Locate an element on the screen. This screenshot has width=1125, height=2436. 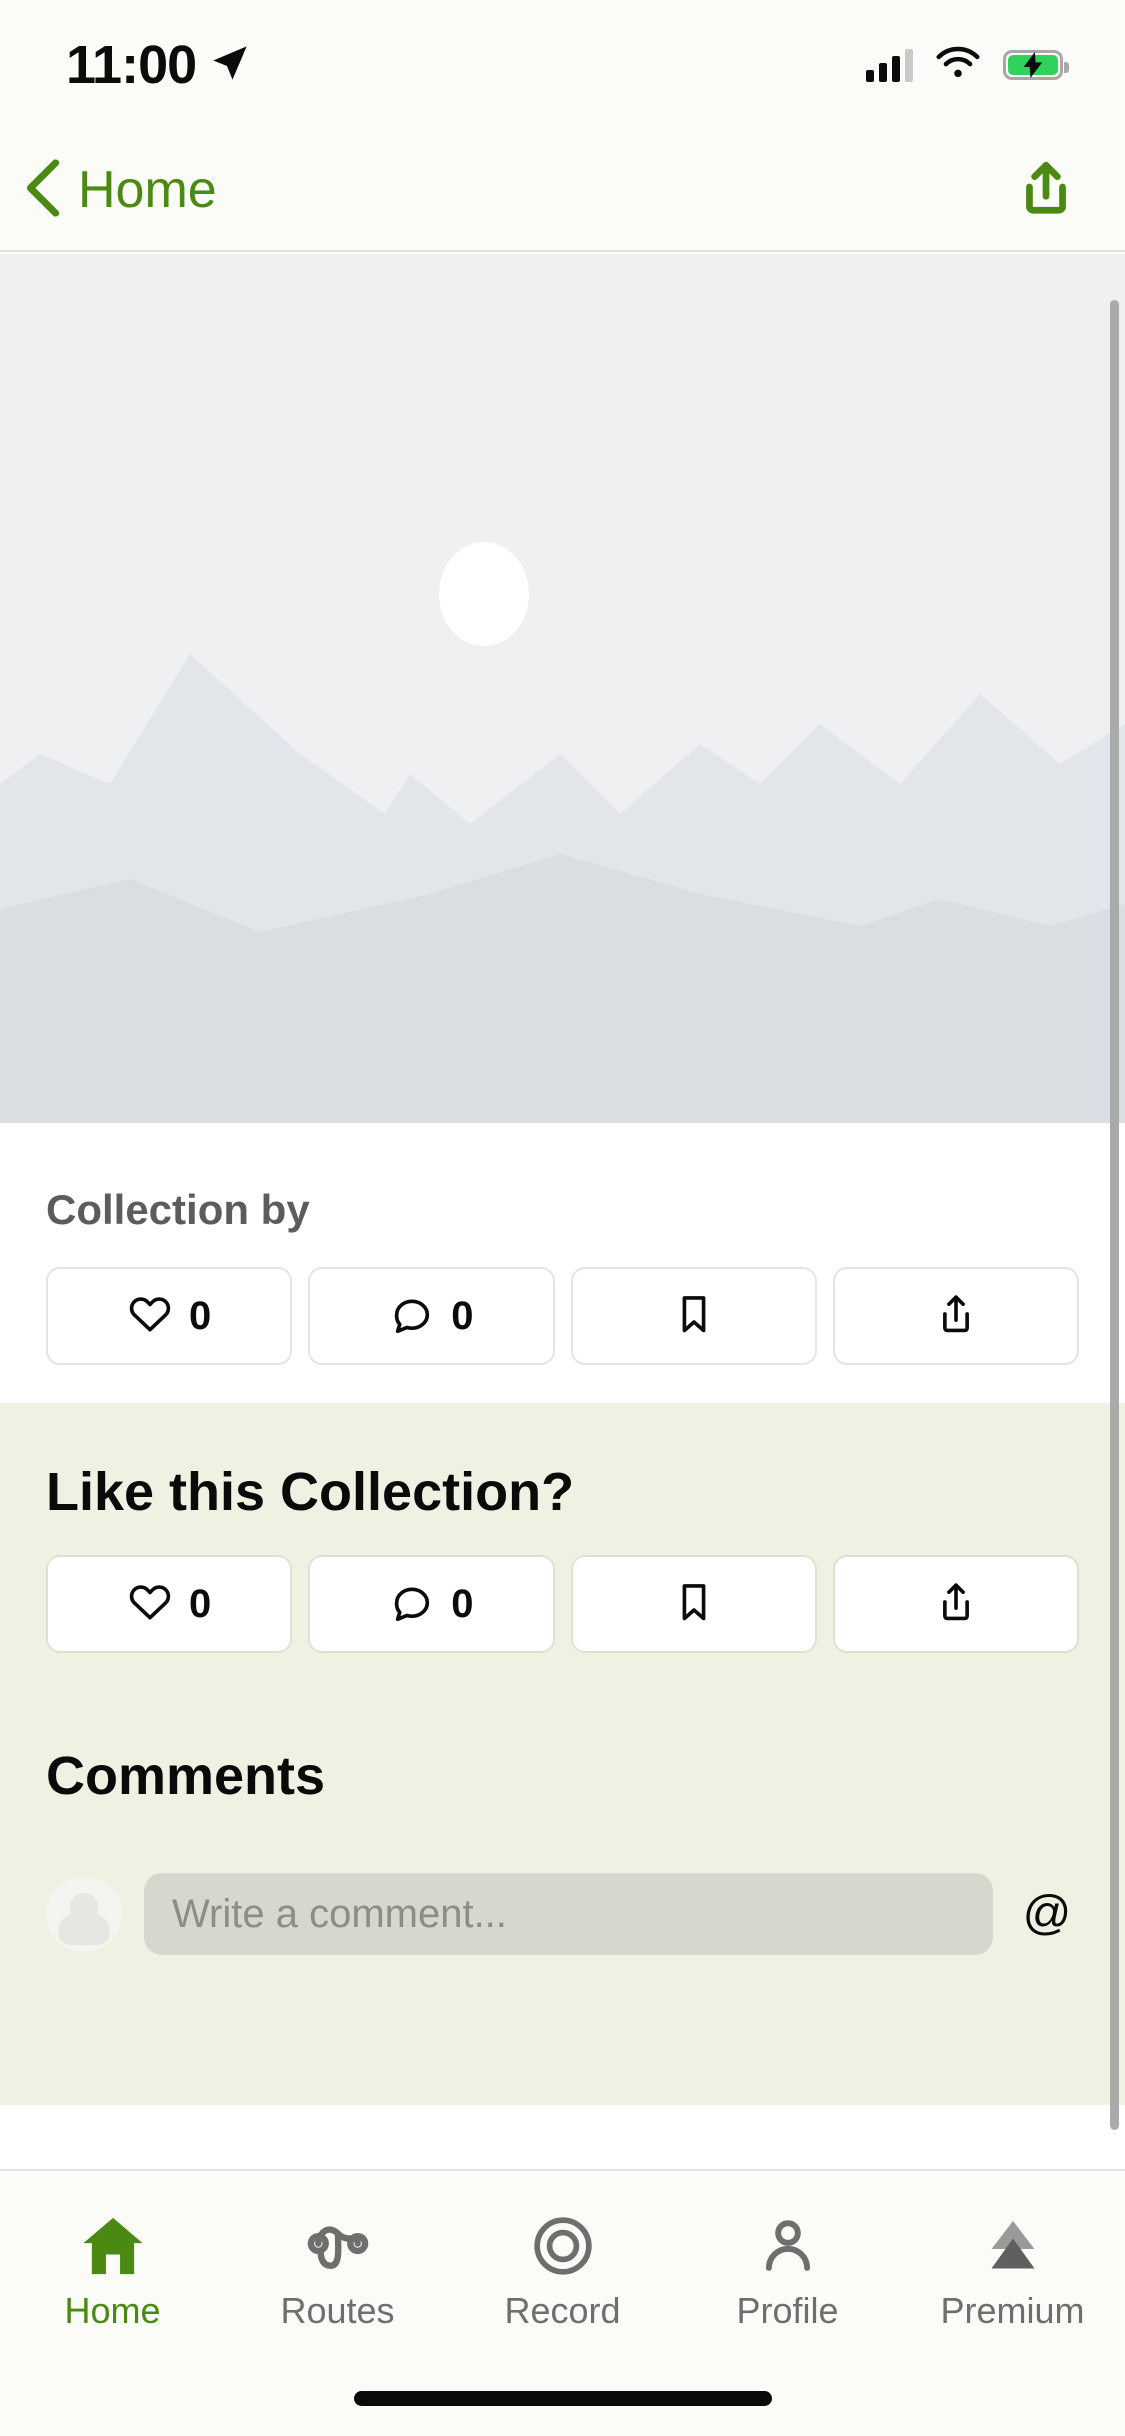
tab-routes-label: Routes is located at coordinates (337, 2310).